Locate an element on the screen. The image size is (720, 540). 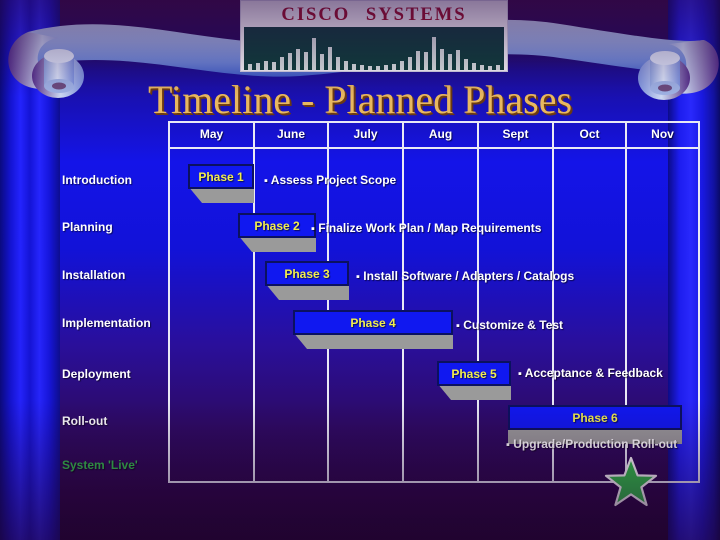
logo-bridge-graphic is located at coordinates (374, 48).